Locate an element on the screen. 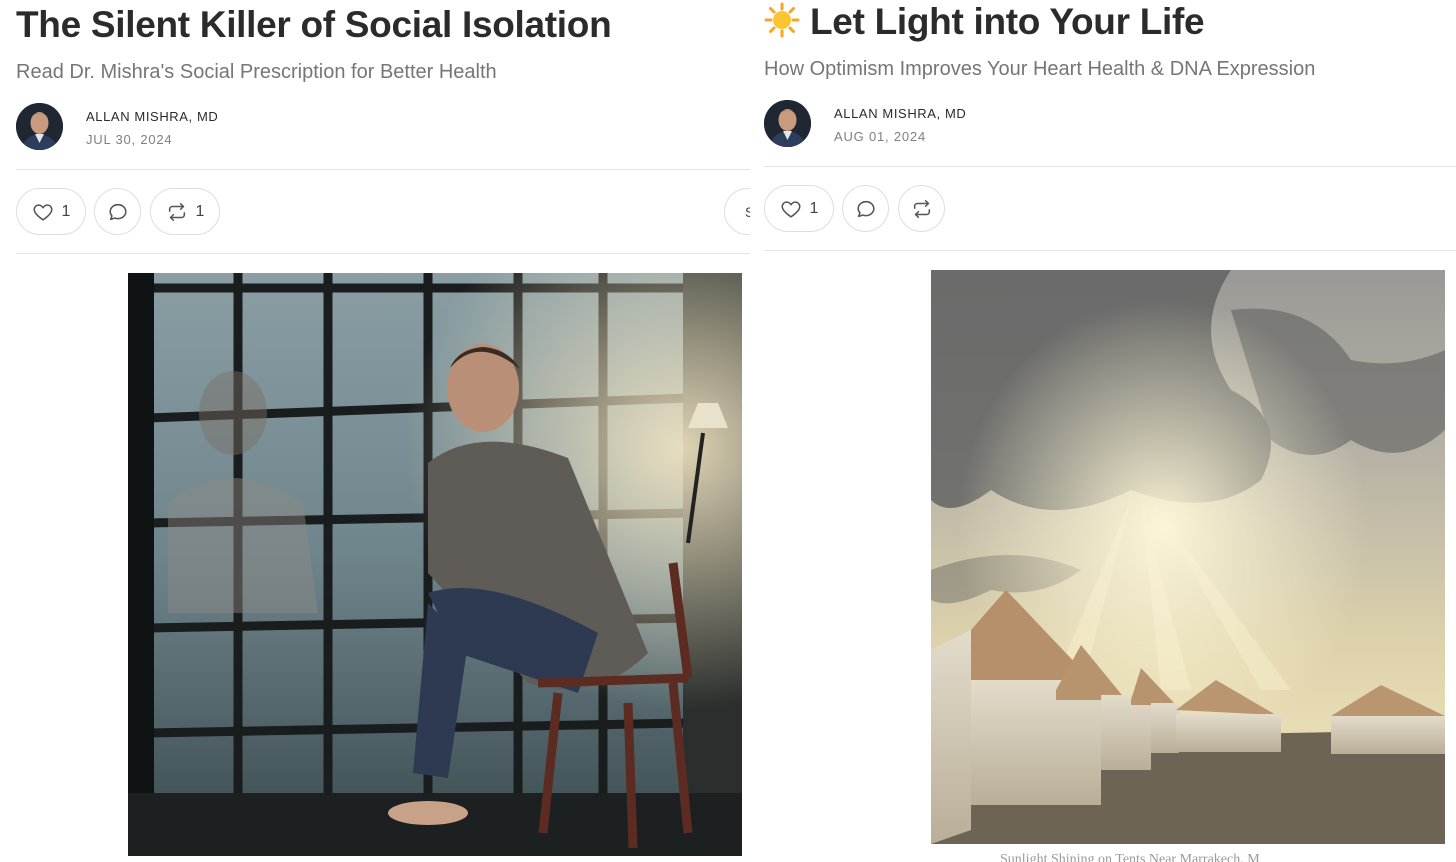  restack-button: 1 is located at coordinates (185, 211).